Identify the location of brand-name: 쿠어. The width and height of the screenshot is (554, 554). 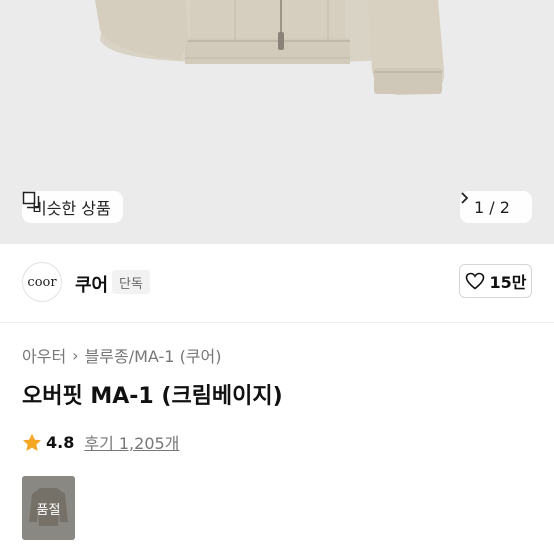
(91, 284).